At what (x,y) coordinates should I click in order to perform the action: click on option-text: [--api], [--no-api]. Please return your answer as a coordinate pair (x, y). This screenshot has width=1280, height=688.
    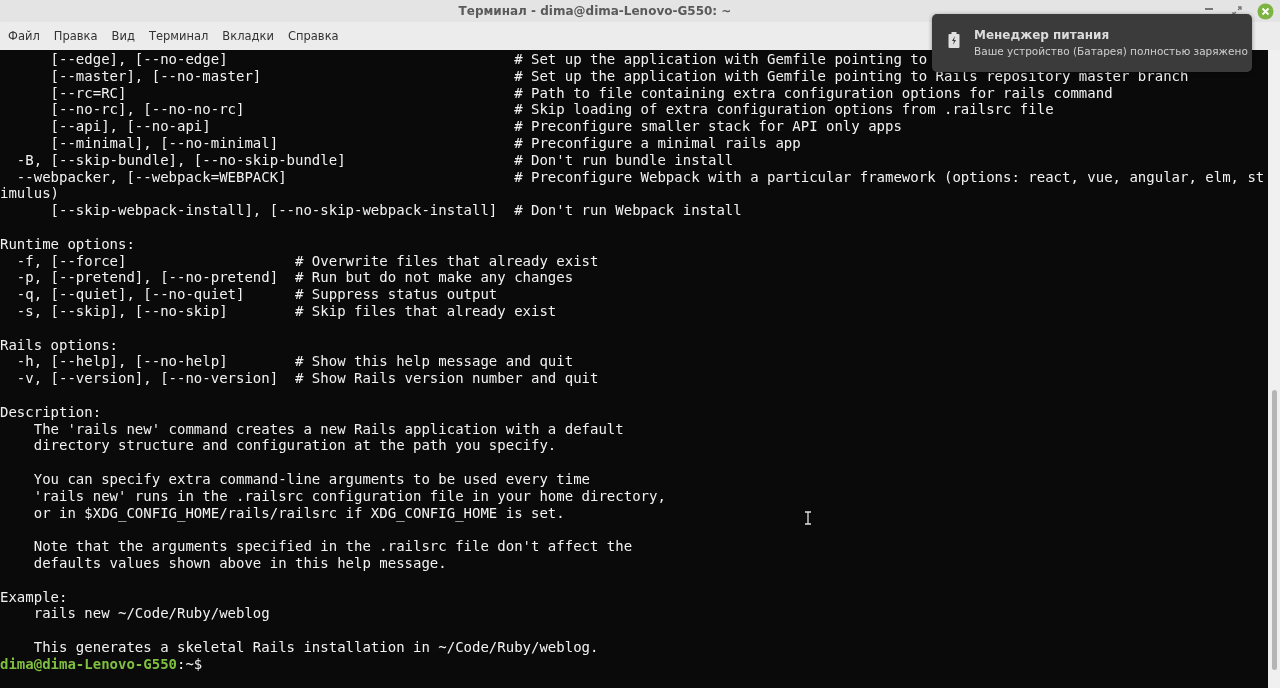
    Looking at the image, I should click on (130, 126).